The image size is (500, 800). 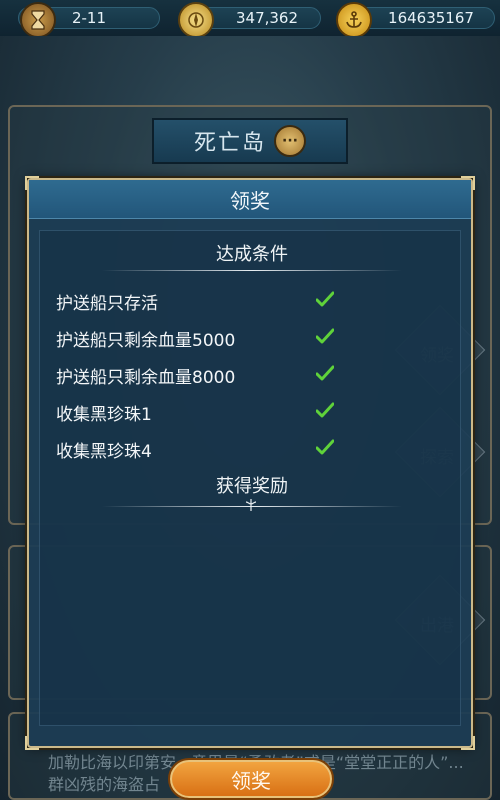 What do you see at coordinates (290, 141) in the screenshot?
I see `chat-icon: ···` at bounding box center [290, 141].